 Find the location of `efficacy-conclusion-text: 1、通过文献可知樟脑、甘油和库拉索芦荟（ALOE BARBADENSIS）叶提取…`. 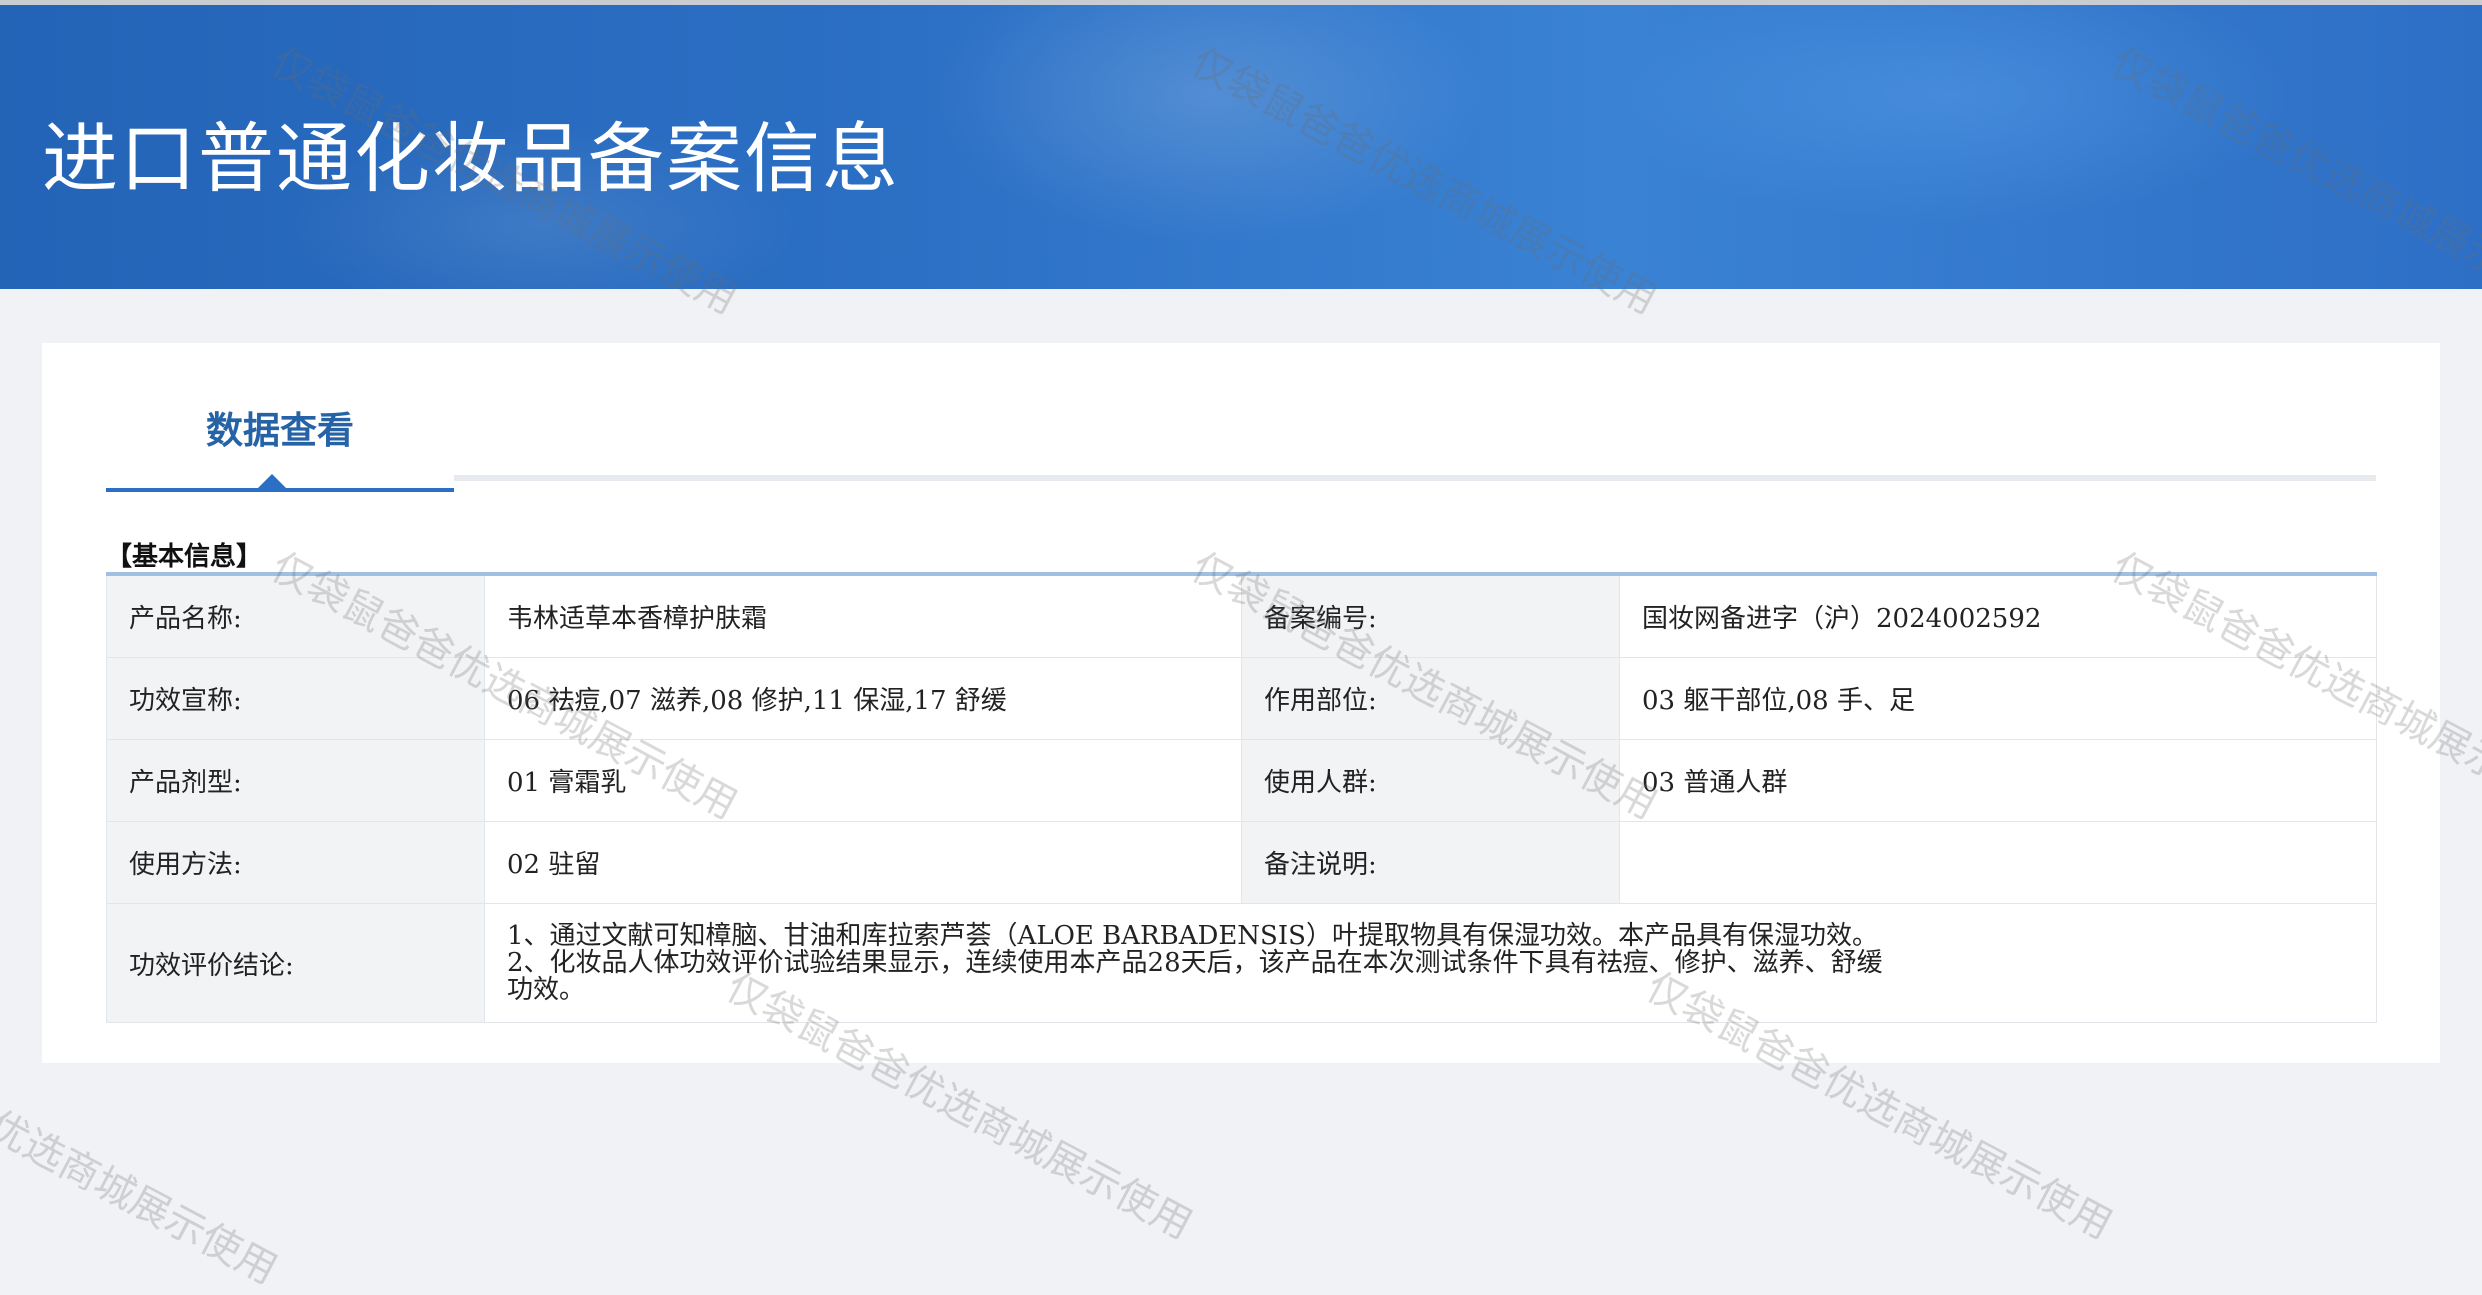

efficacy-conclusion-text: 1、通过文献可知樟脑、甘油和库拉索芦荟（ALOE BARBADENSIS）叶提取… is located at coordinates (1430, 963).